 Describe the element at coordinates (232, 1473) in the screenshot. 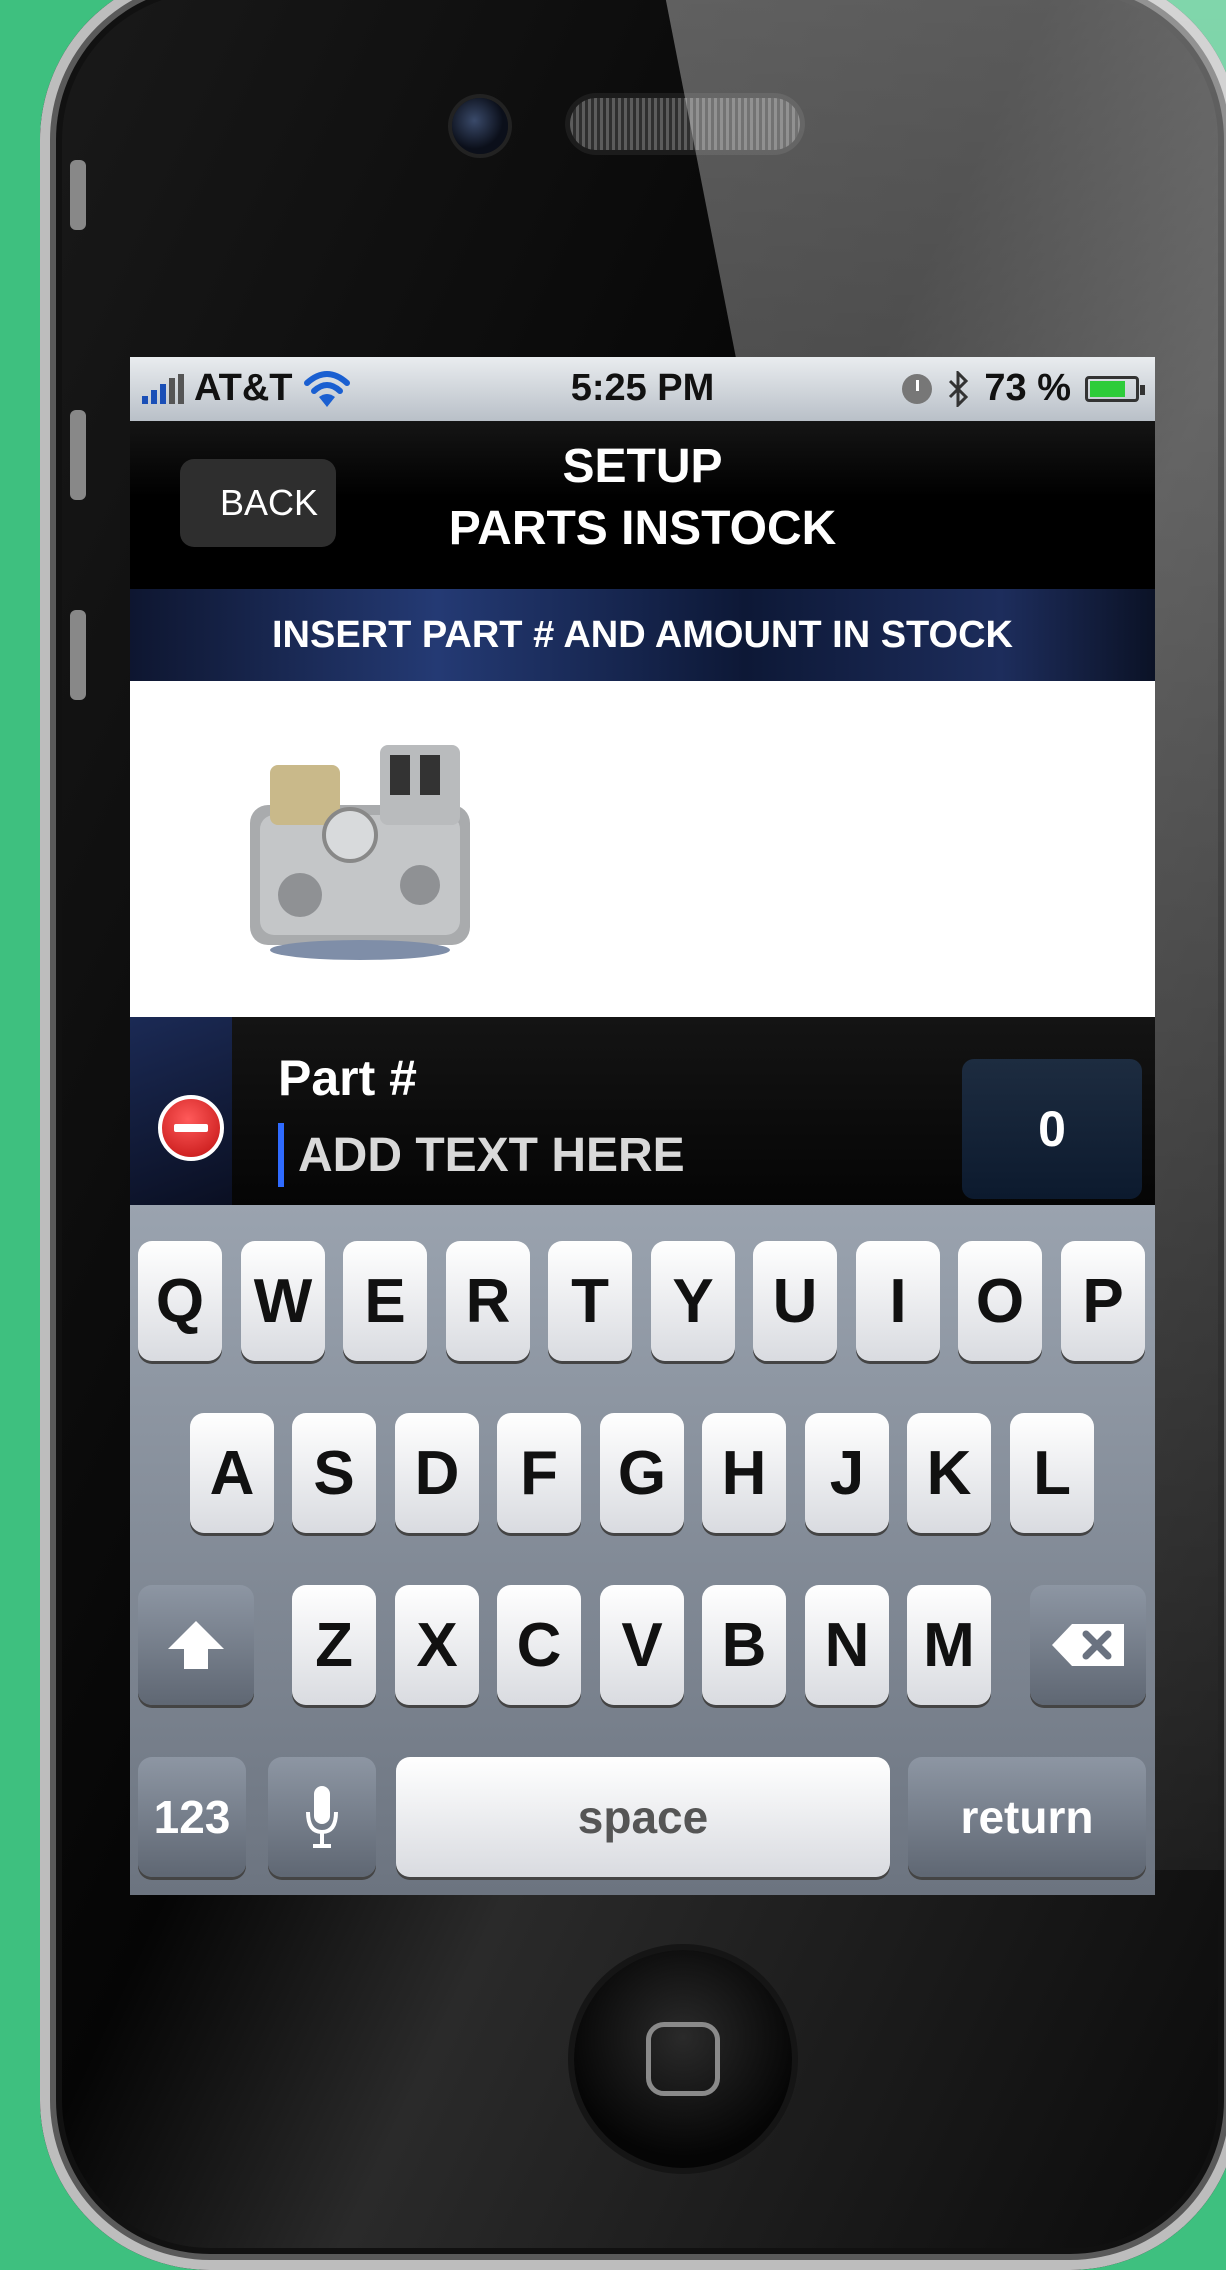

I see `key-a: A` at that location.